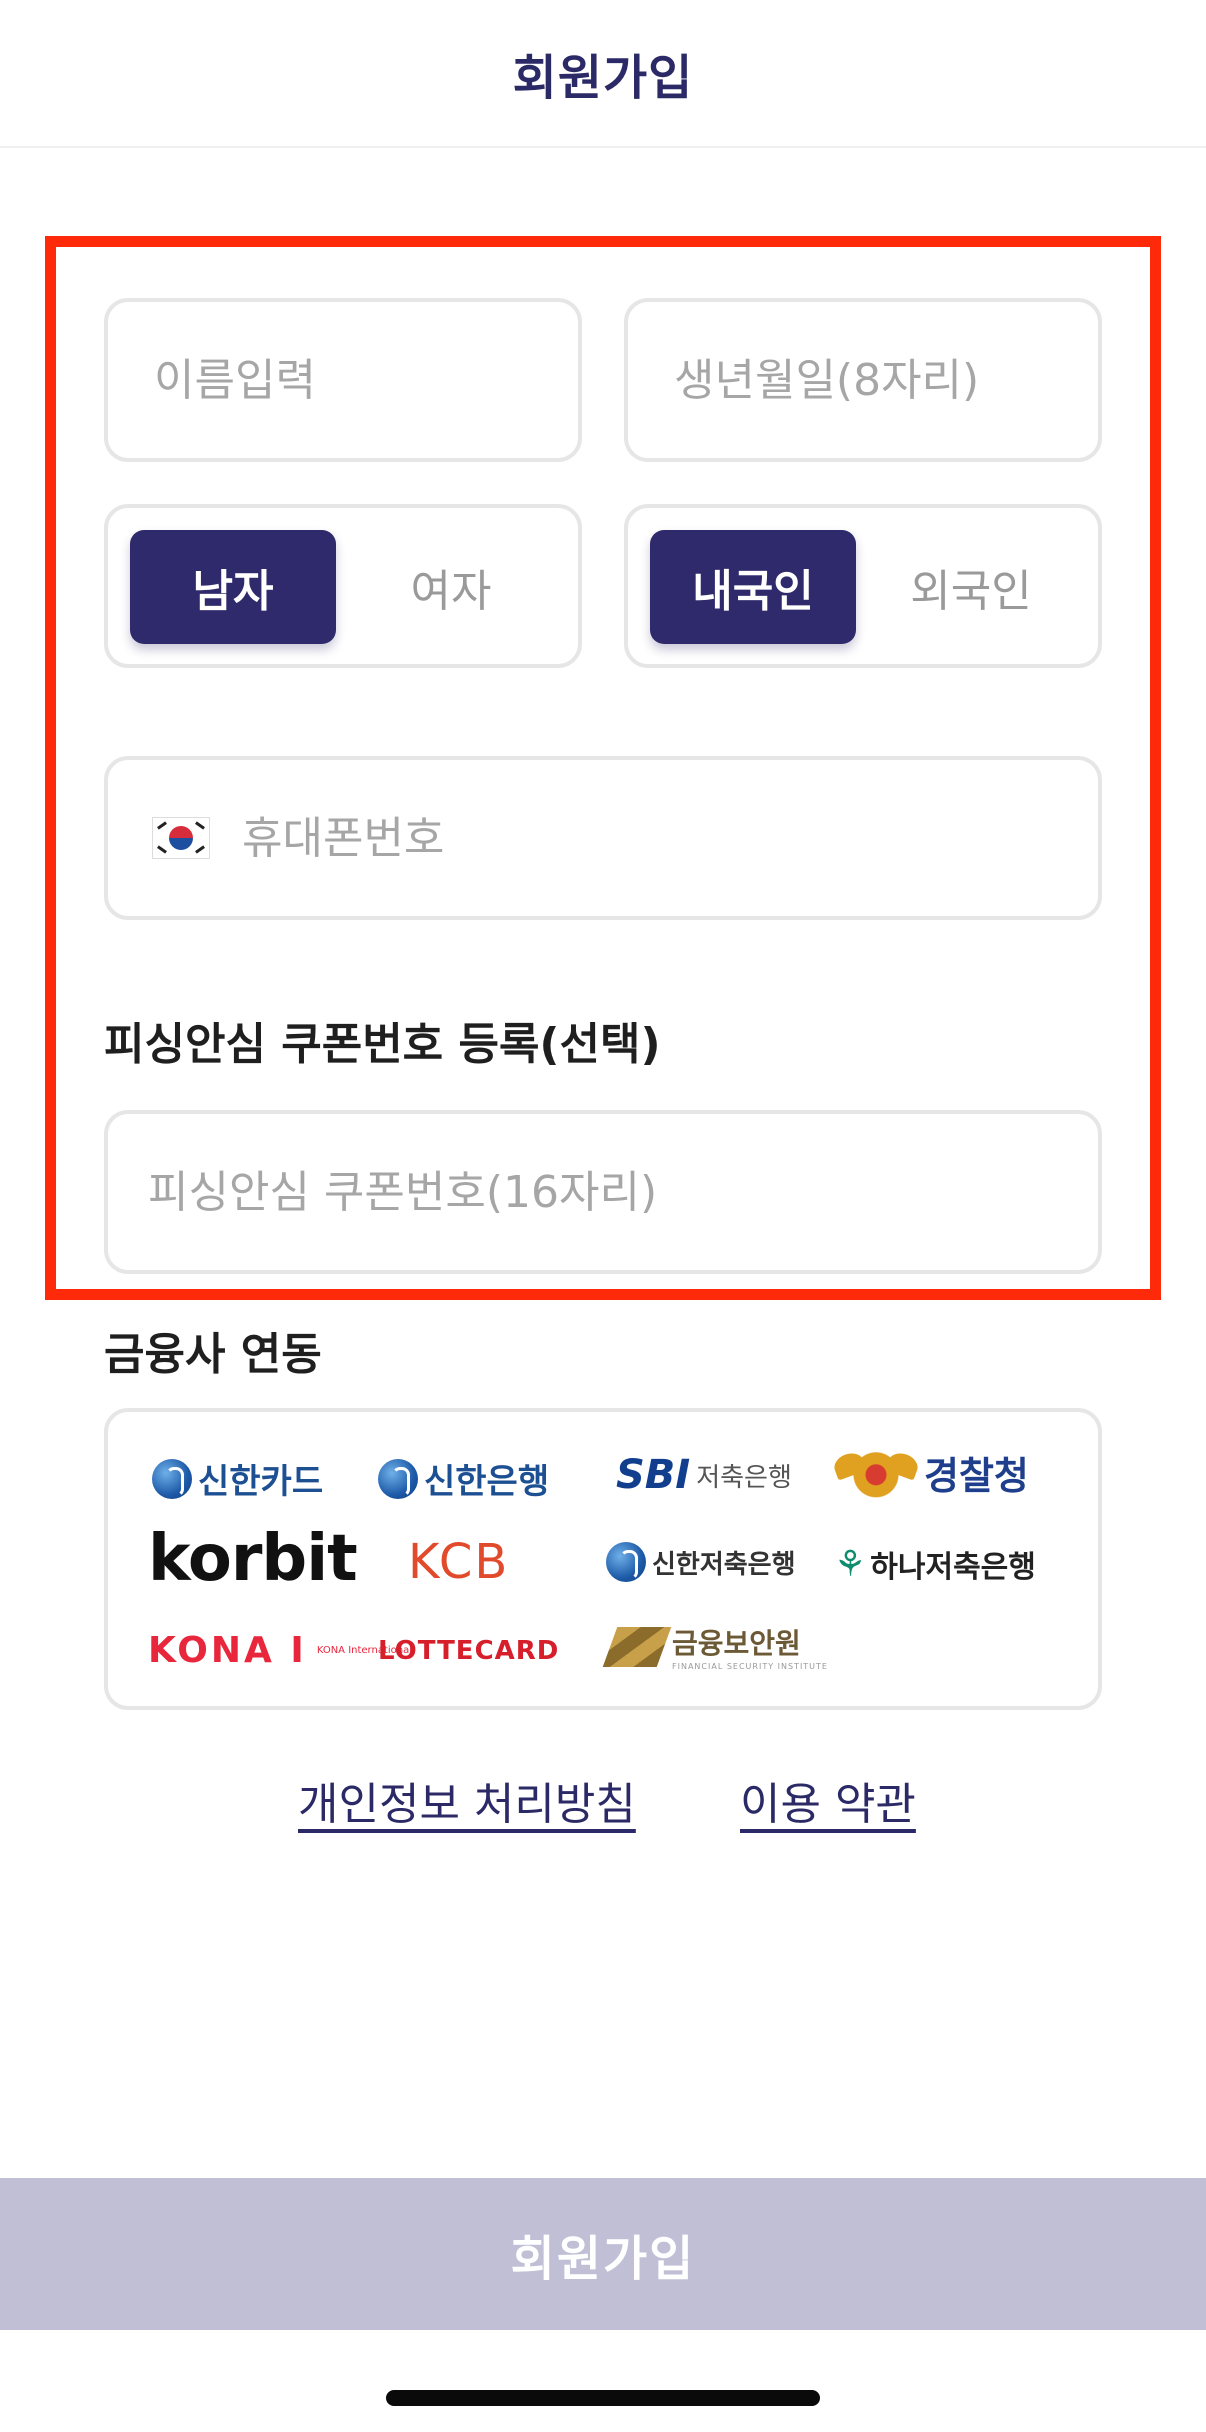 The height and width of the screenshot is (2432, 1206). Describe the element at coordinates (451, 587) in the screenshot. I see `gender-female-option: 여자` at that location.